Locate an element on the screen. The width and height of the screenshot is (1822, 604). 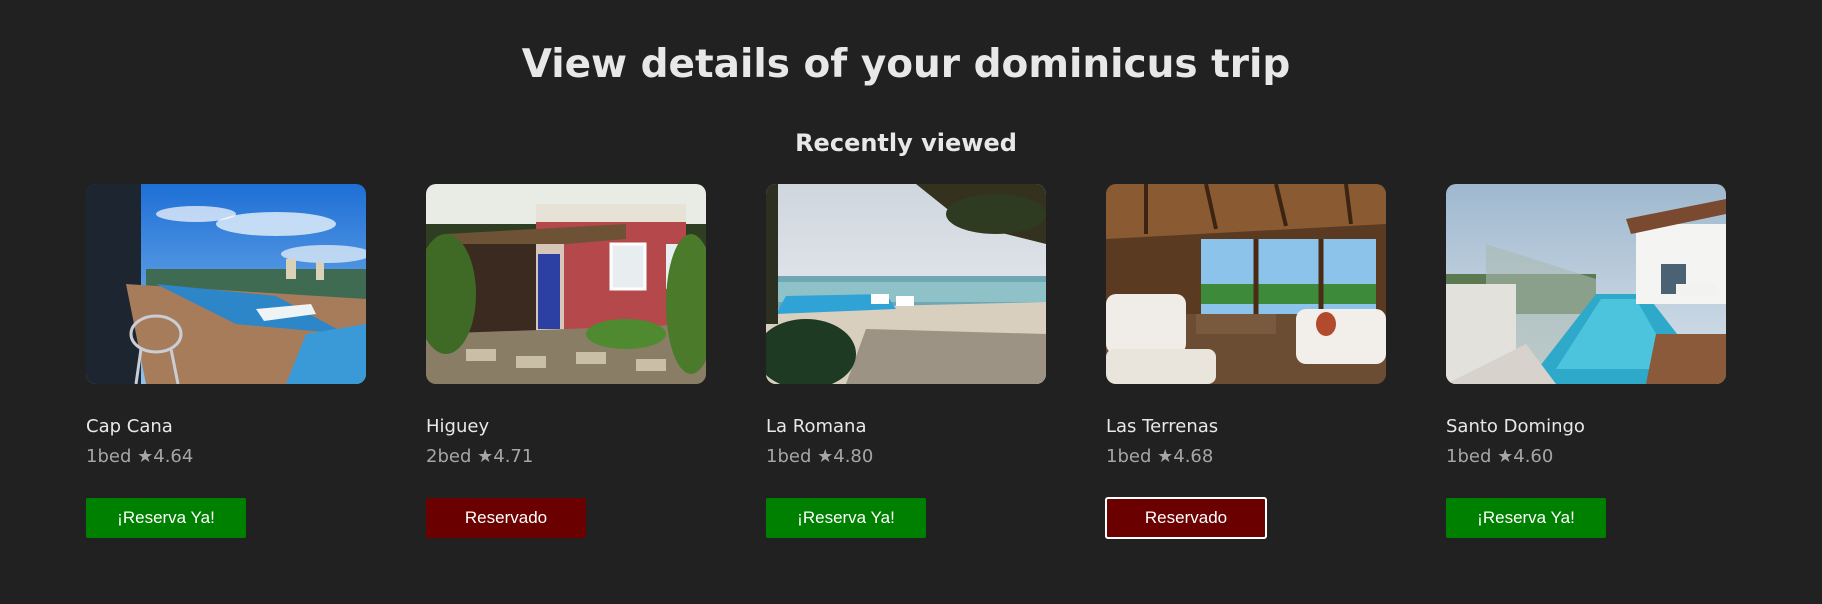
terrace-lounge-photo is located at coordinates (1246, 284).